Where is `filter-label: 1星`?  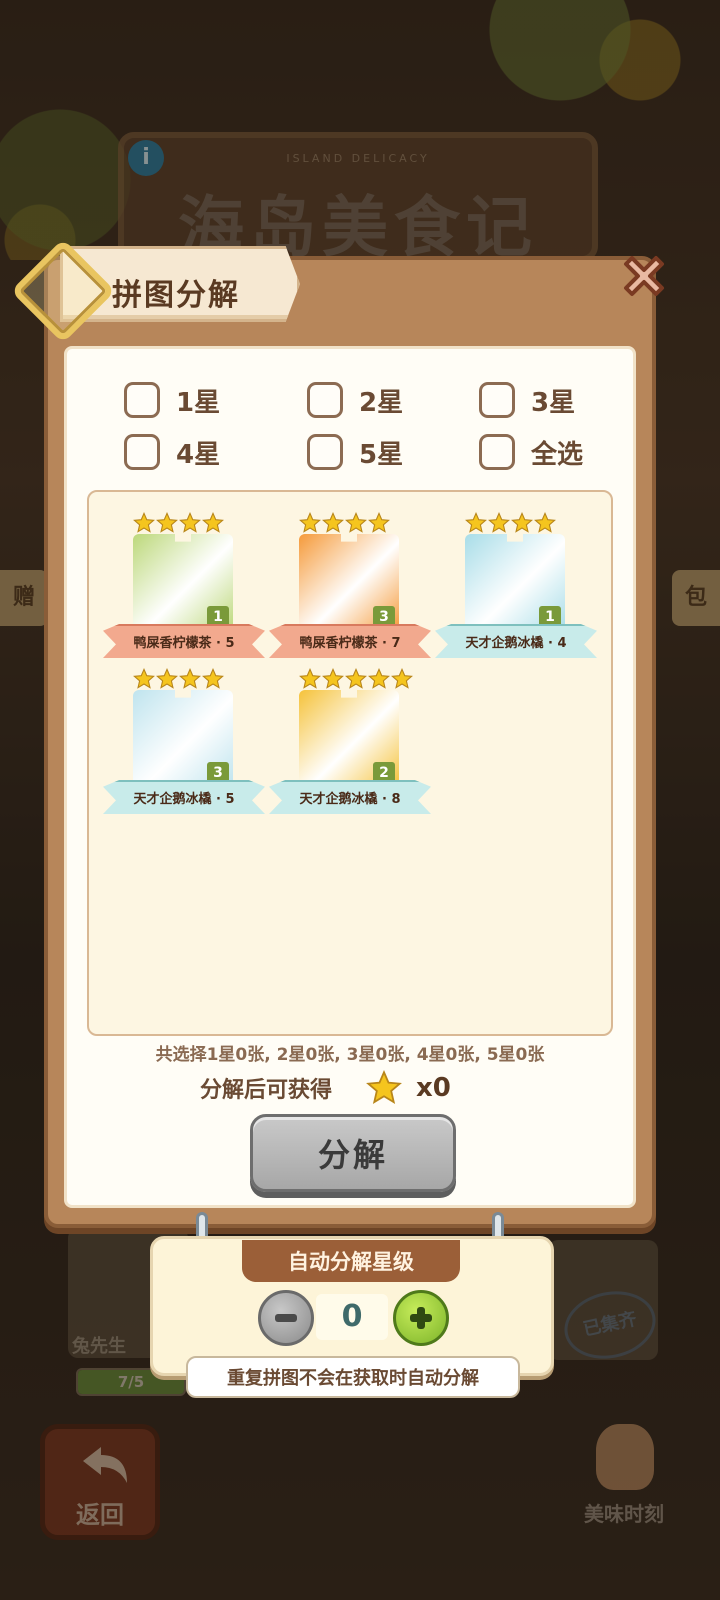
filter-label: 1星 is located at coordinates (198, 402).